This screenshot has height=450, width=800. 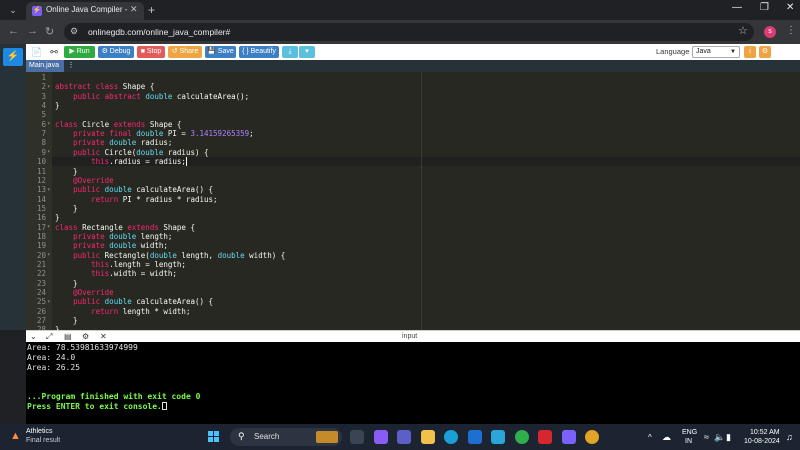 What do you see at coordinates (152, 96) in the screenshot?
I see `code-line: public abstract double calculateArea();` at bounding box center [152, 96].